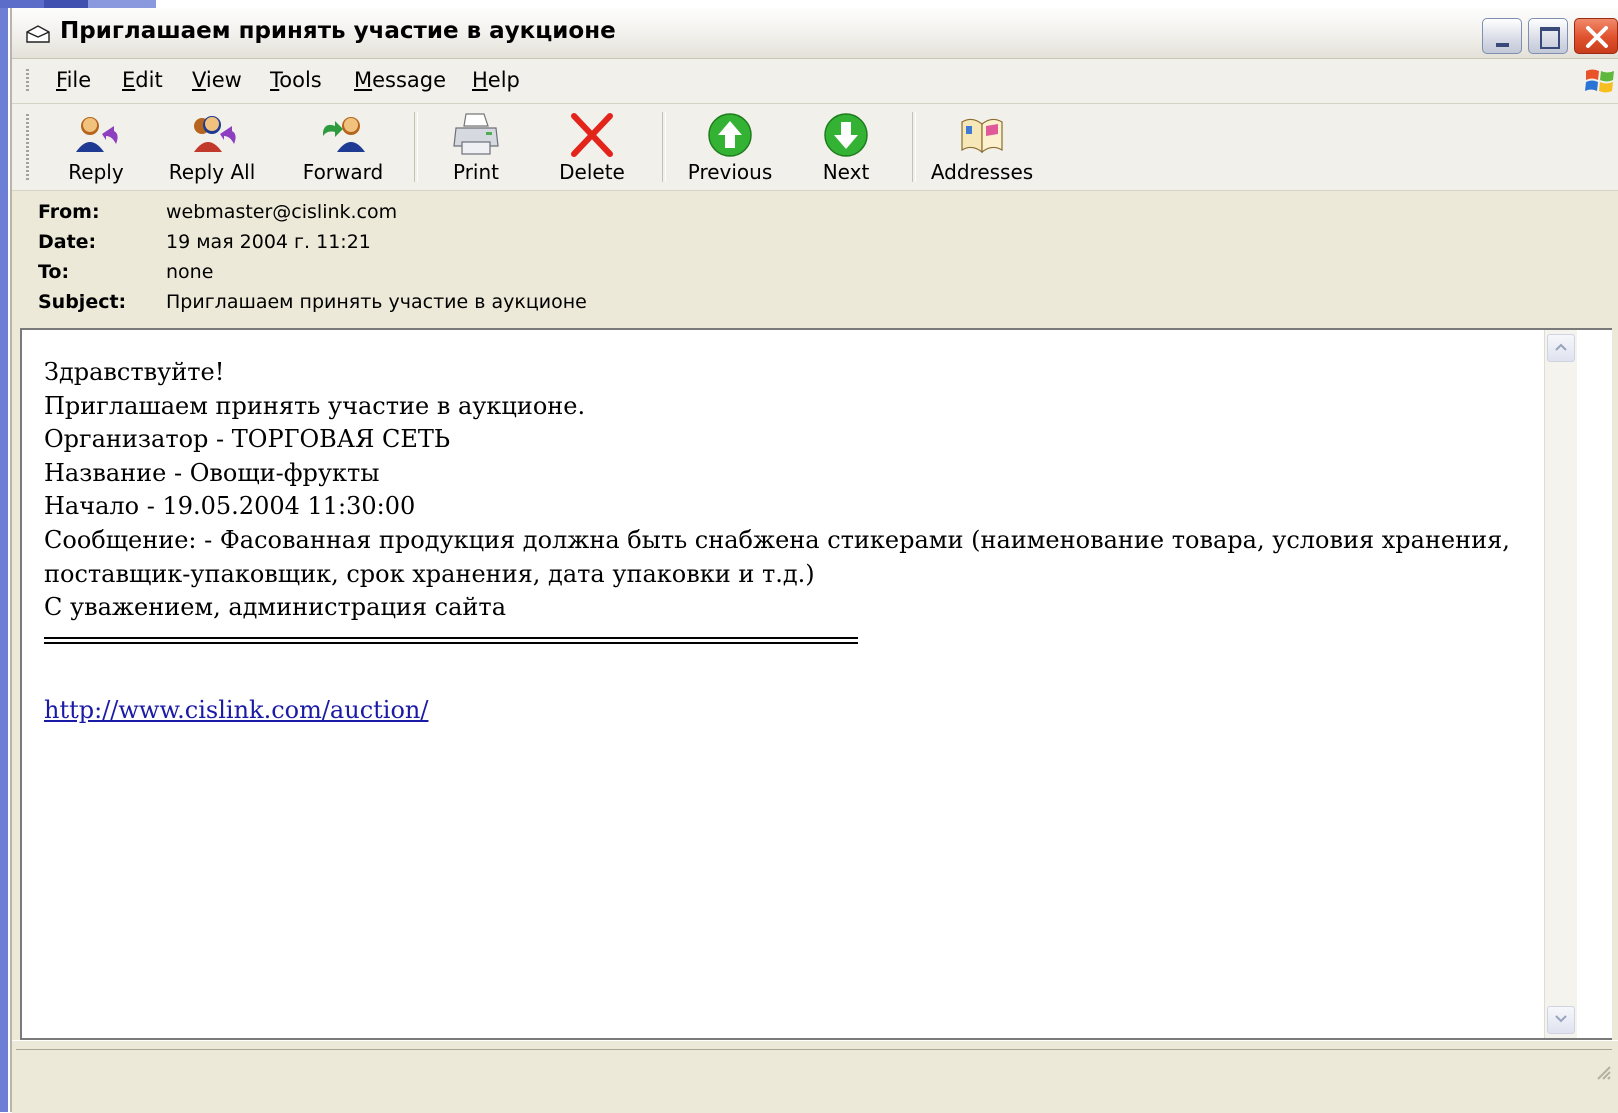 This screenshot has width=1618, height=1113. Describe the element at coordinates (344, 134) in the screenshot. I see `forward-icon` at that location.